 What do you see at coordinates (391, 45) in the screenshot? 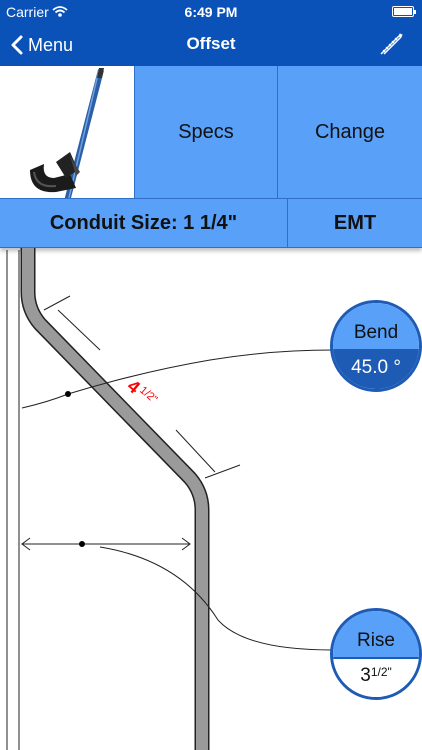
I see `tape-measure-icon` at bounding box center [391, 45].